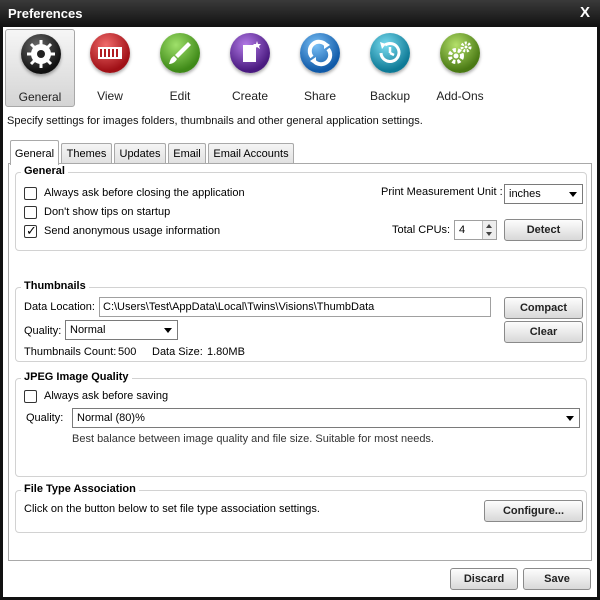  Describe the element at coordinates (320, 53) in the screenshot. I see `share-arrows-icon` at that location.